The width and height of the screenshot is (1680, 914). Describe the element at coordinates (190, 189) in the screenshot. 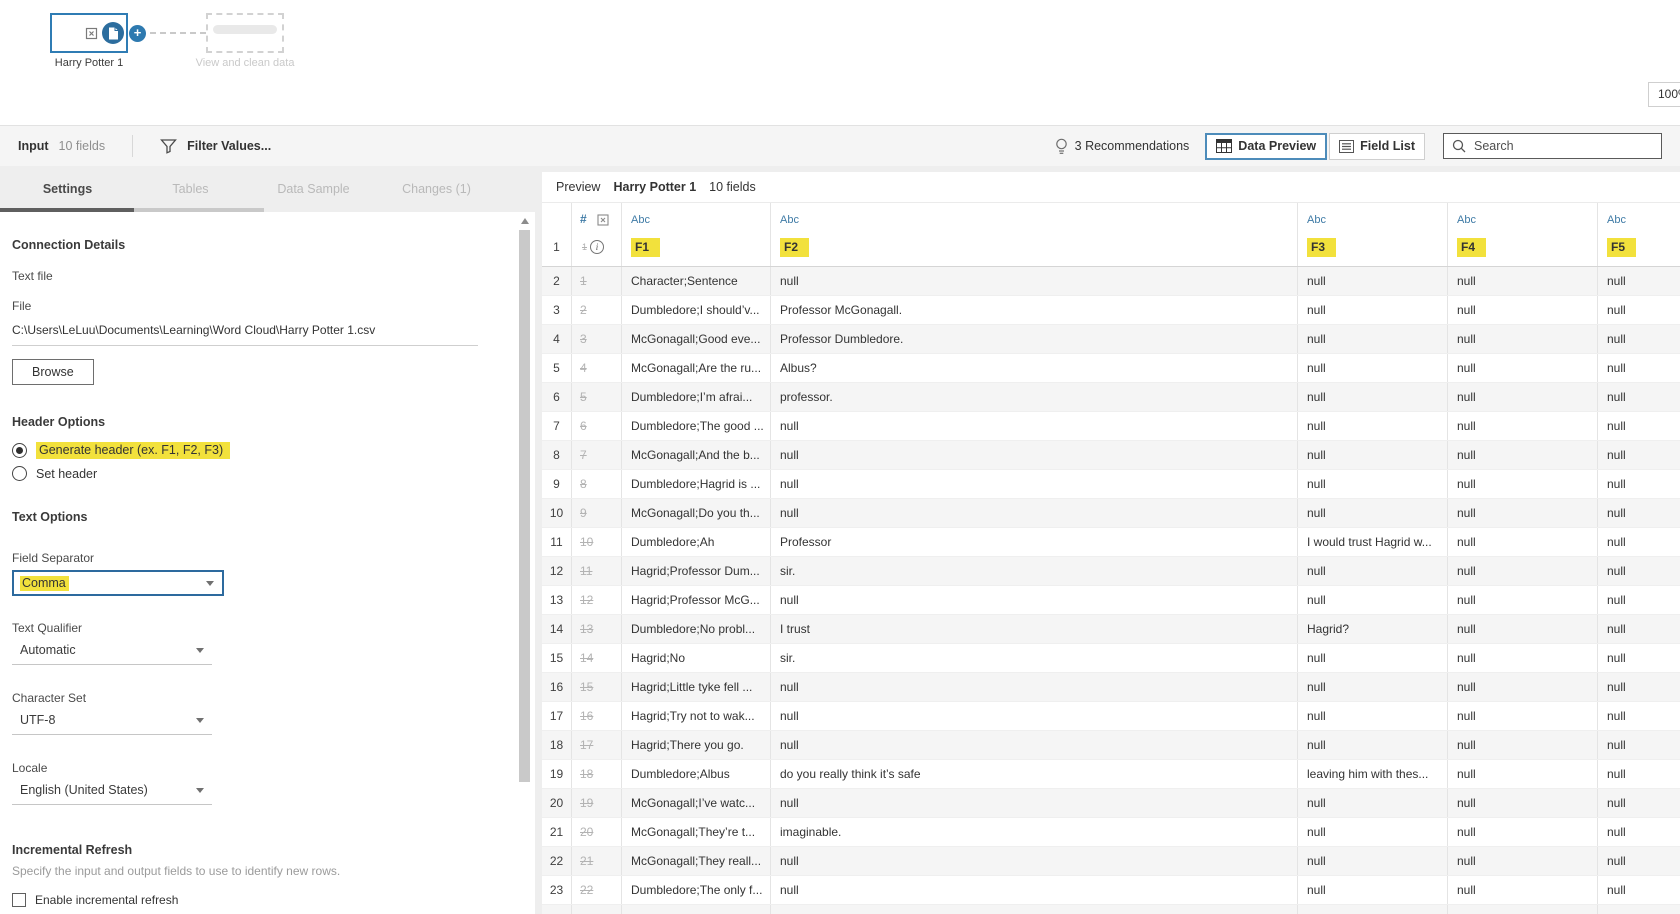

I see `tab-tables: Tables` at that location.